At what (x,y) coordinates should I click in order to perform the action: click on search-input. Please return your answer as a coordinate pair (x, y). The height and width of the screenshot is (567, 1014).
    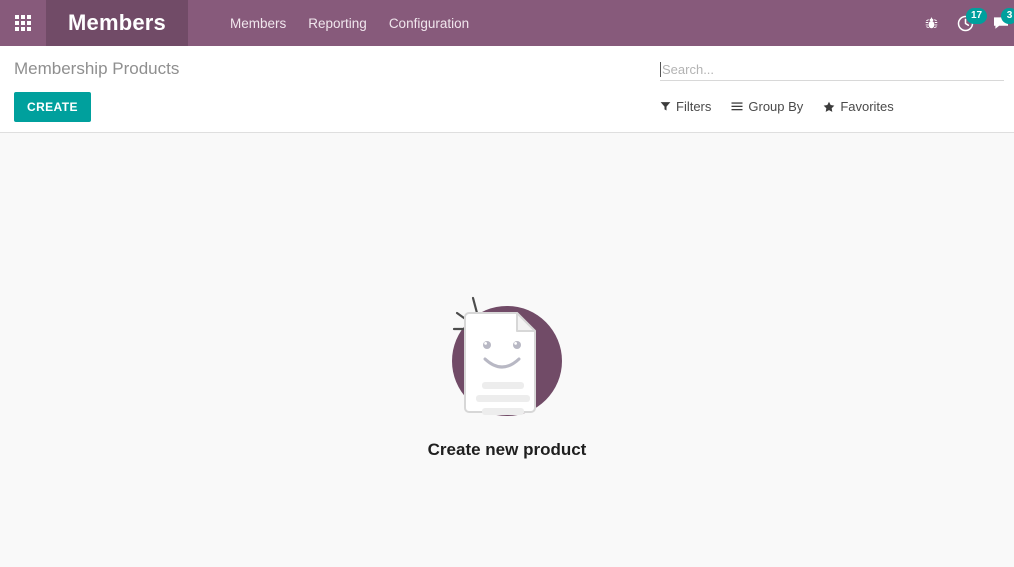
    Looking at the image, I should click on (833, 69).